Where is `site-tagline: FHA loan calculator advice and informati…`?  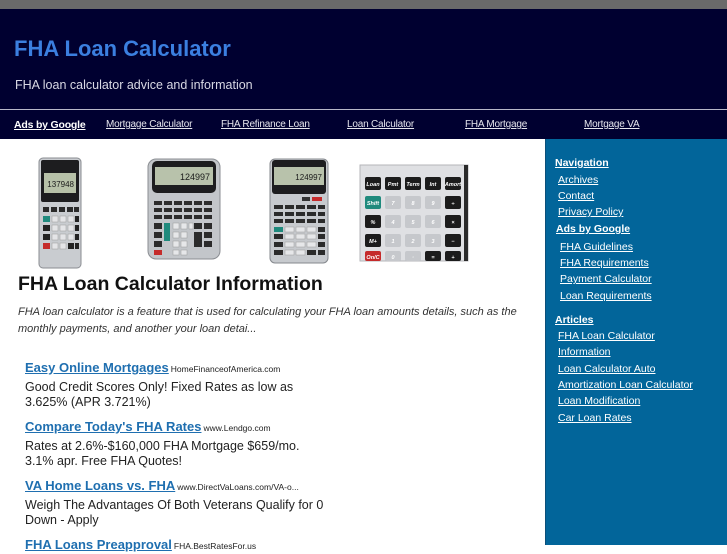
site-tagline: FHA loan calculator advice and informati… is located at coordinates (134, 85).